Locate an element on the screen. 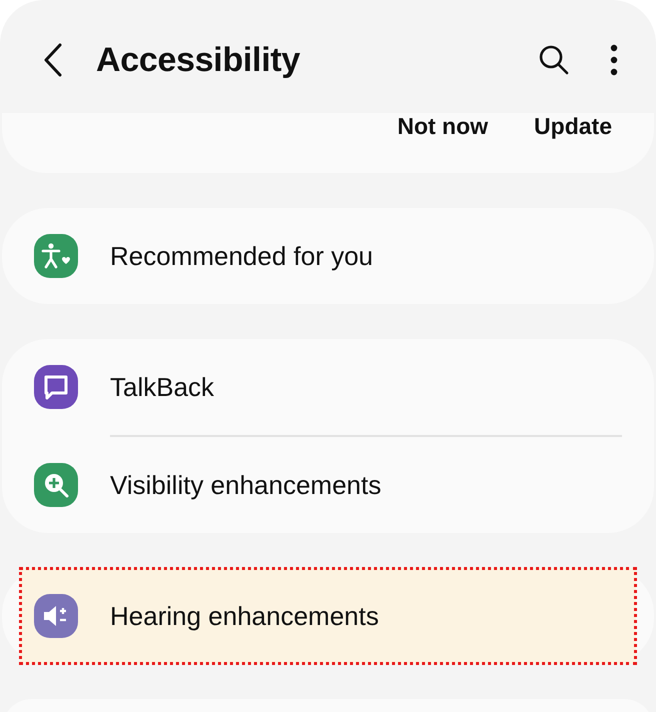 The height and width of the screenshot is (712, 656). settings-item: TalkBack is located at coordinates (328, 387).